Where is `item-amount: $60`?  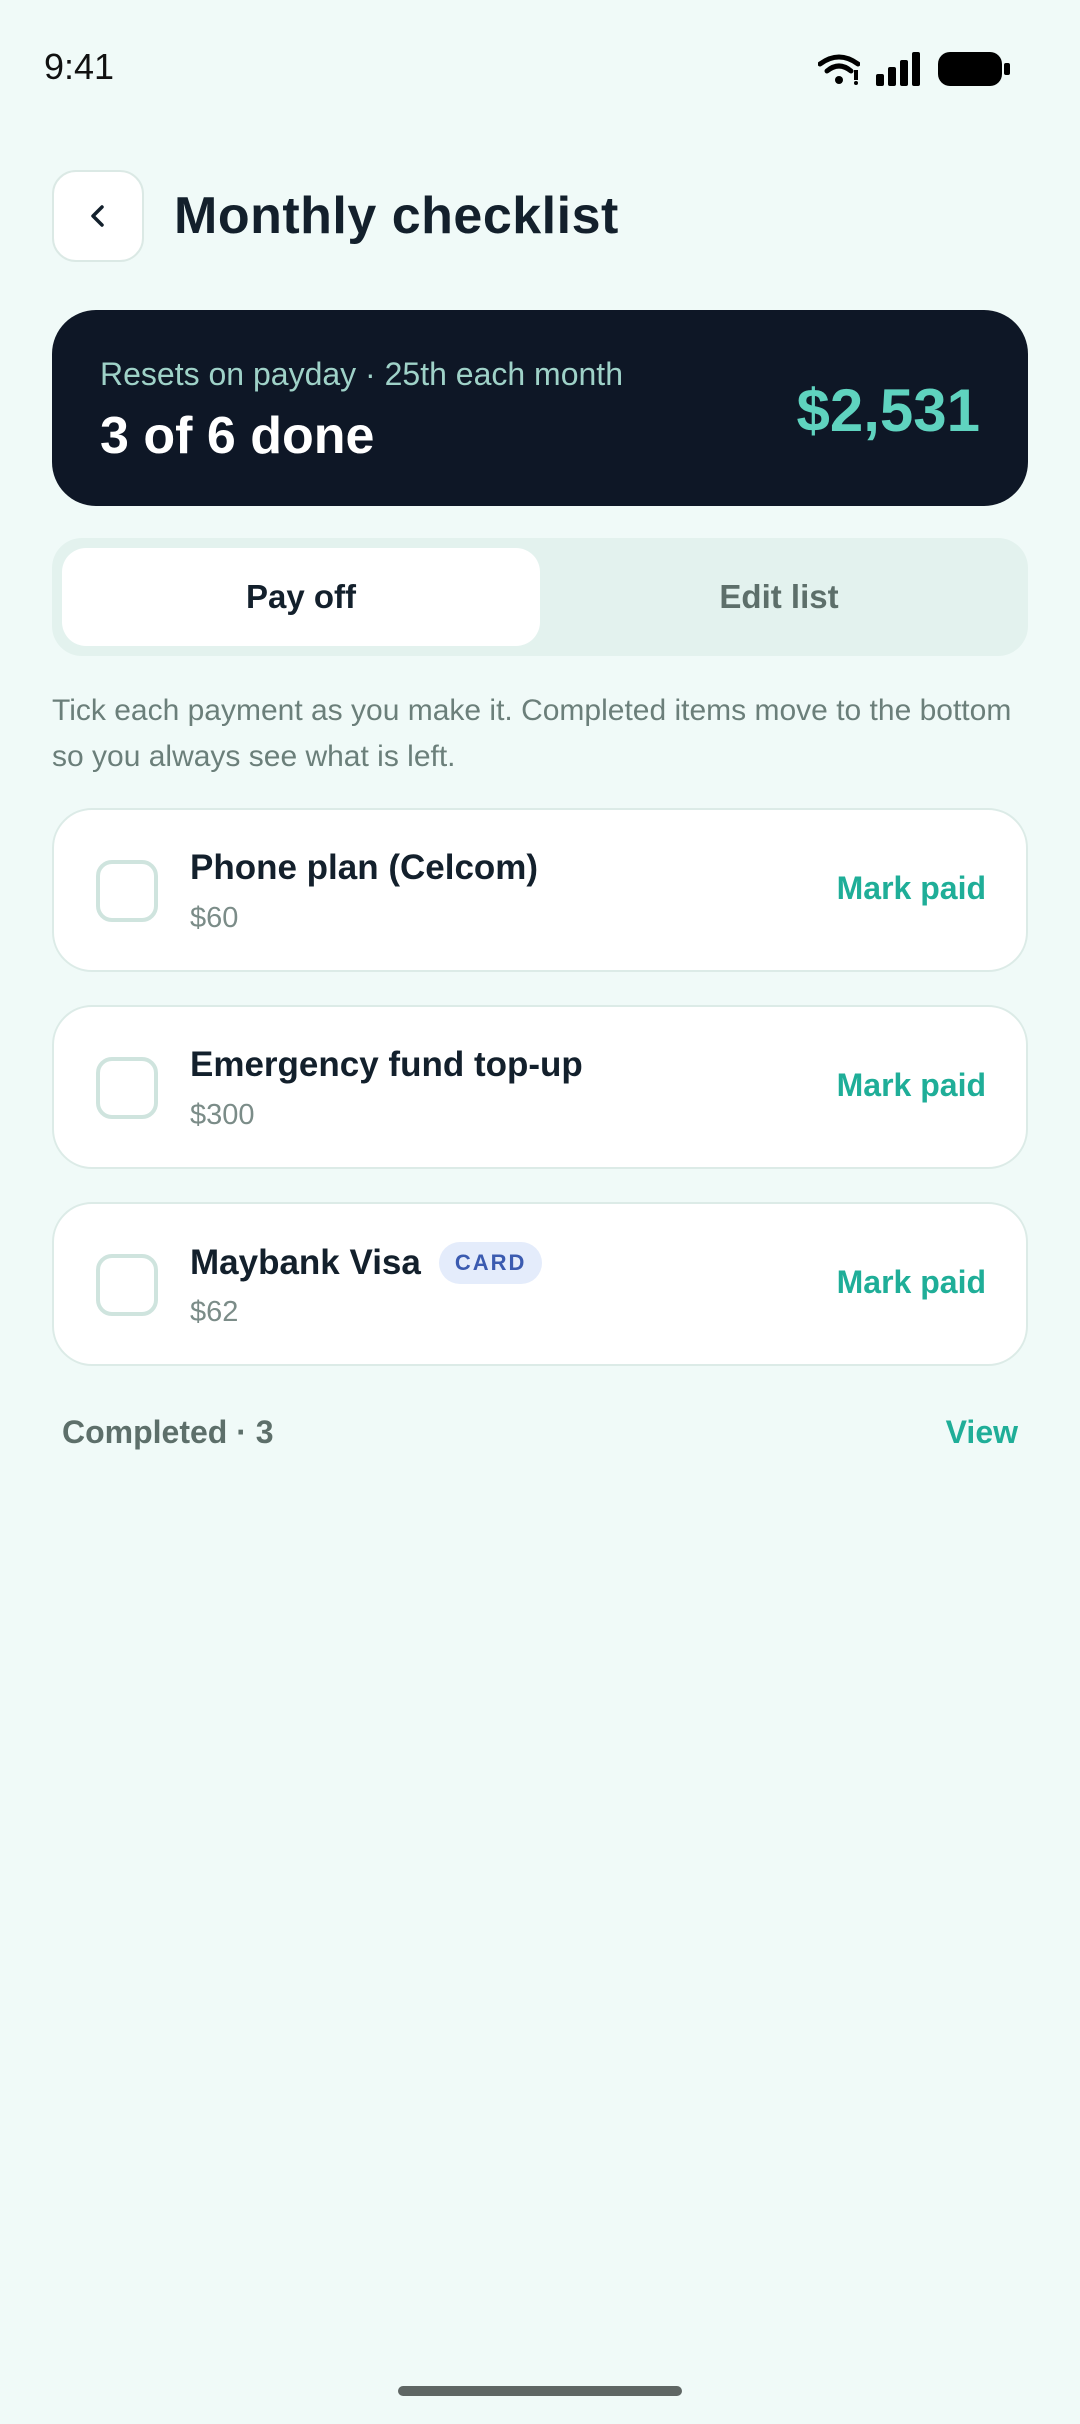
item-amount: $60 is located at coordinates (214, 918).